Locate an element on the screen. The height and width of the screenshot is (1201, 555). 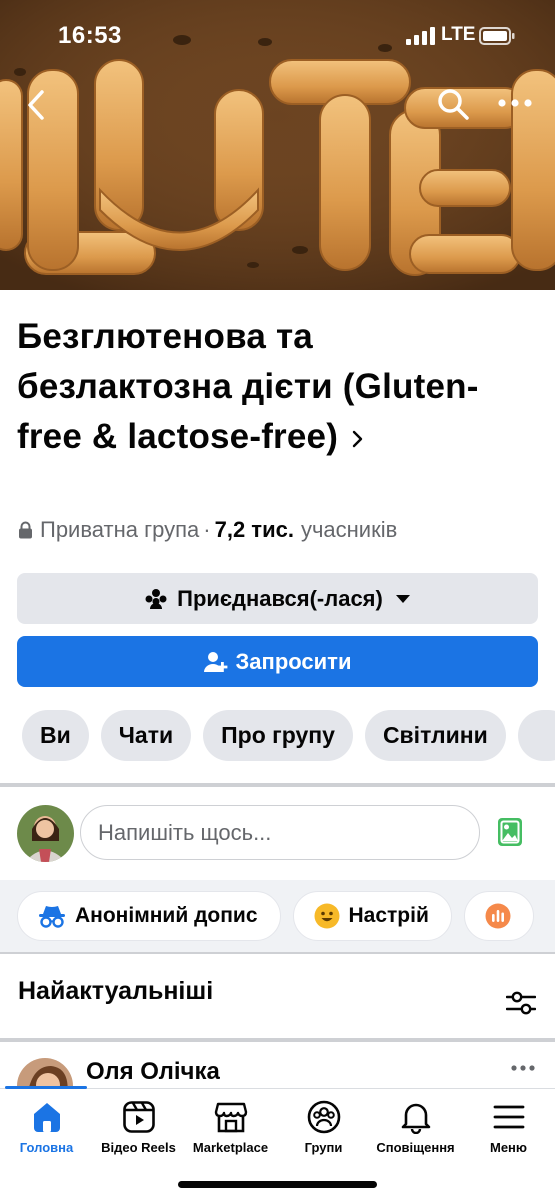
anonymous-post-chip: Анонімний допис is located at coordinates (149, 916).